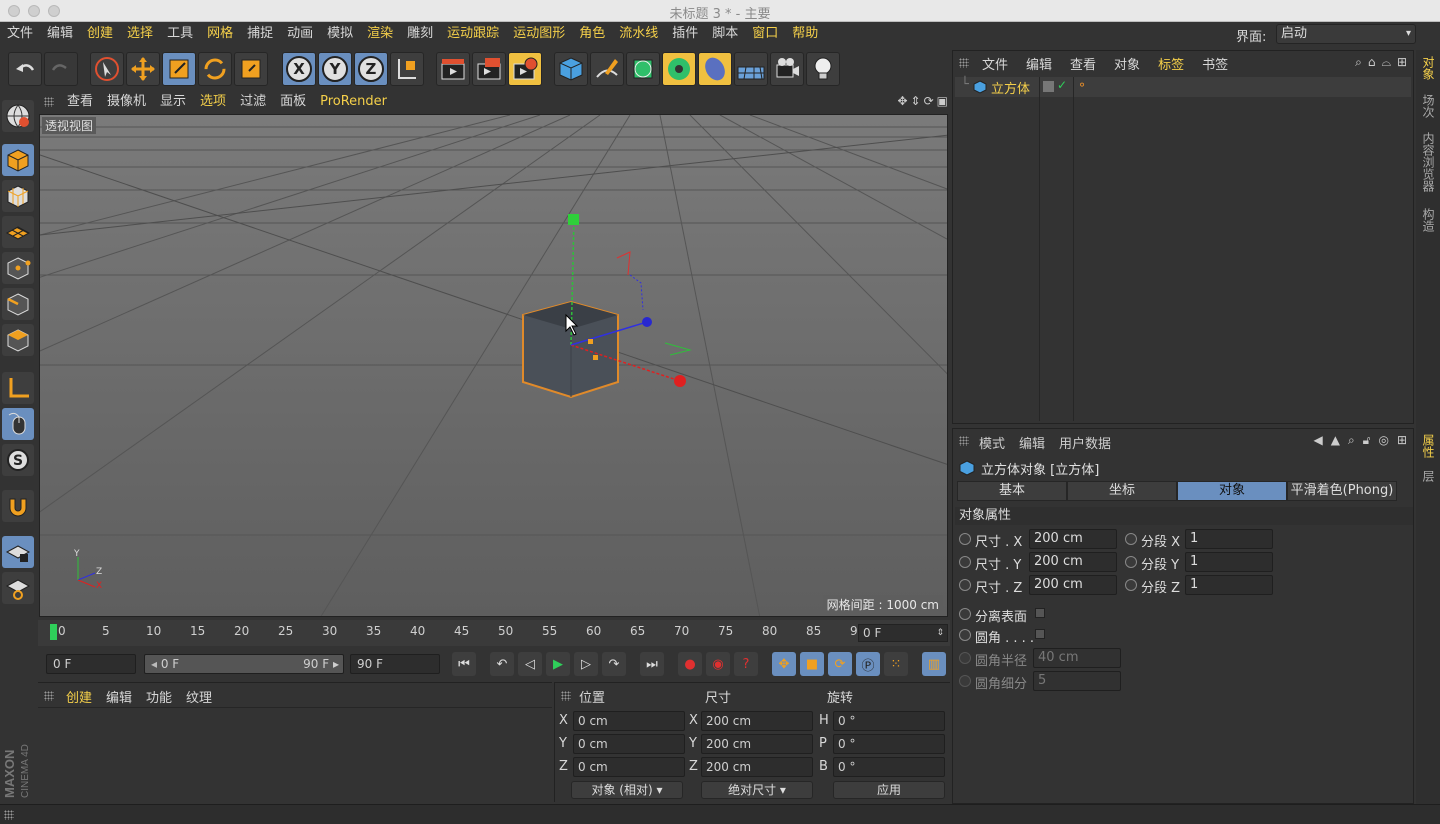 This screenshot has height=824, width=1440. Describe the element at coordinates (679, 69) in the screenshot. I see `cloner-button` at that location.